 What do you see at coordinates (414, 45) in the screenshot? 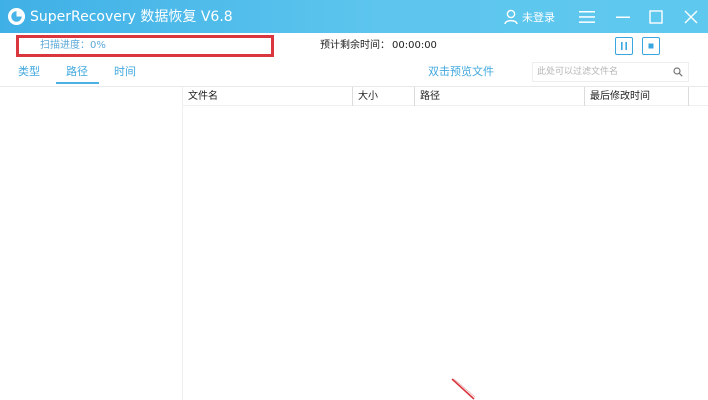
I see `remaining-time-value: 00:00:00` at bounding box center [414, 45].